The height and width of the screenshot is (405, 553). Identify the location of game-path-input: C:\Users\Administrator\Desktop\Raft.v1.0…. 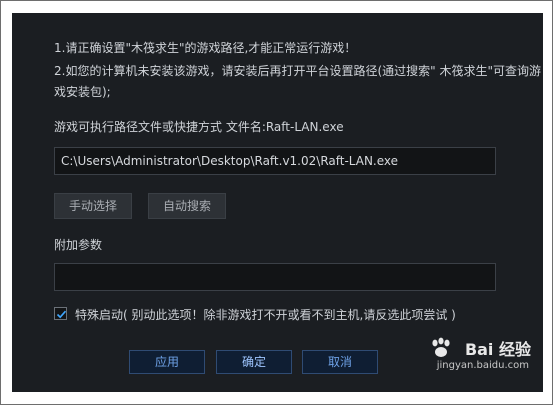
(275, 161).